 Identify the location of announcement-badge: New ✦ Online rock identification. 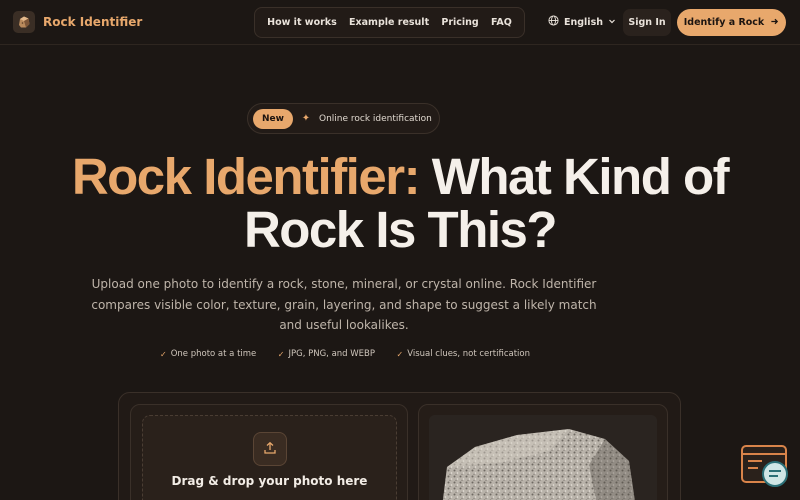
(343, 118).